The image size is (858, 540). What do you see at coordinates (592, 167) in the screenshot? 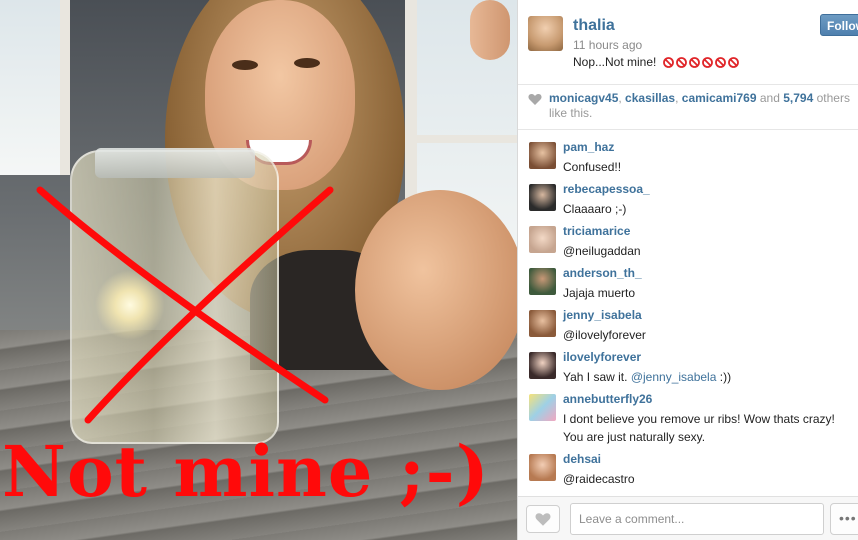
I see `comment-text: Confused!!` at bounding box center [592, 167].